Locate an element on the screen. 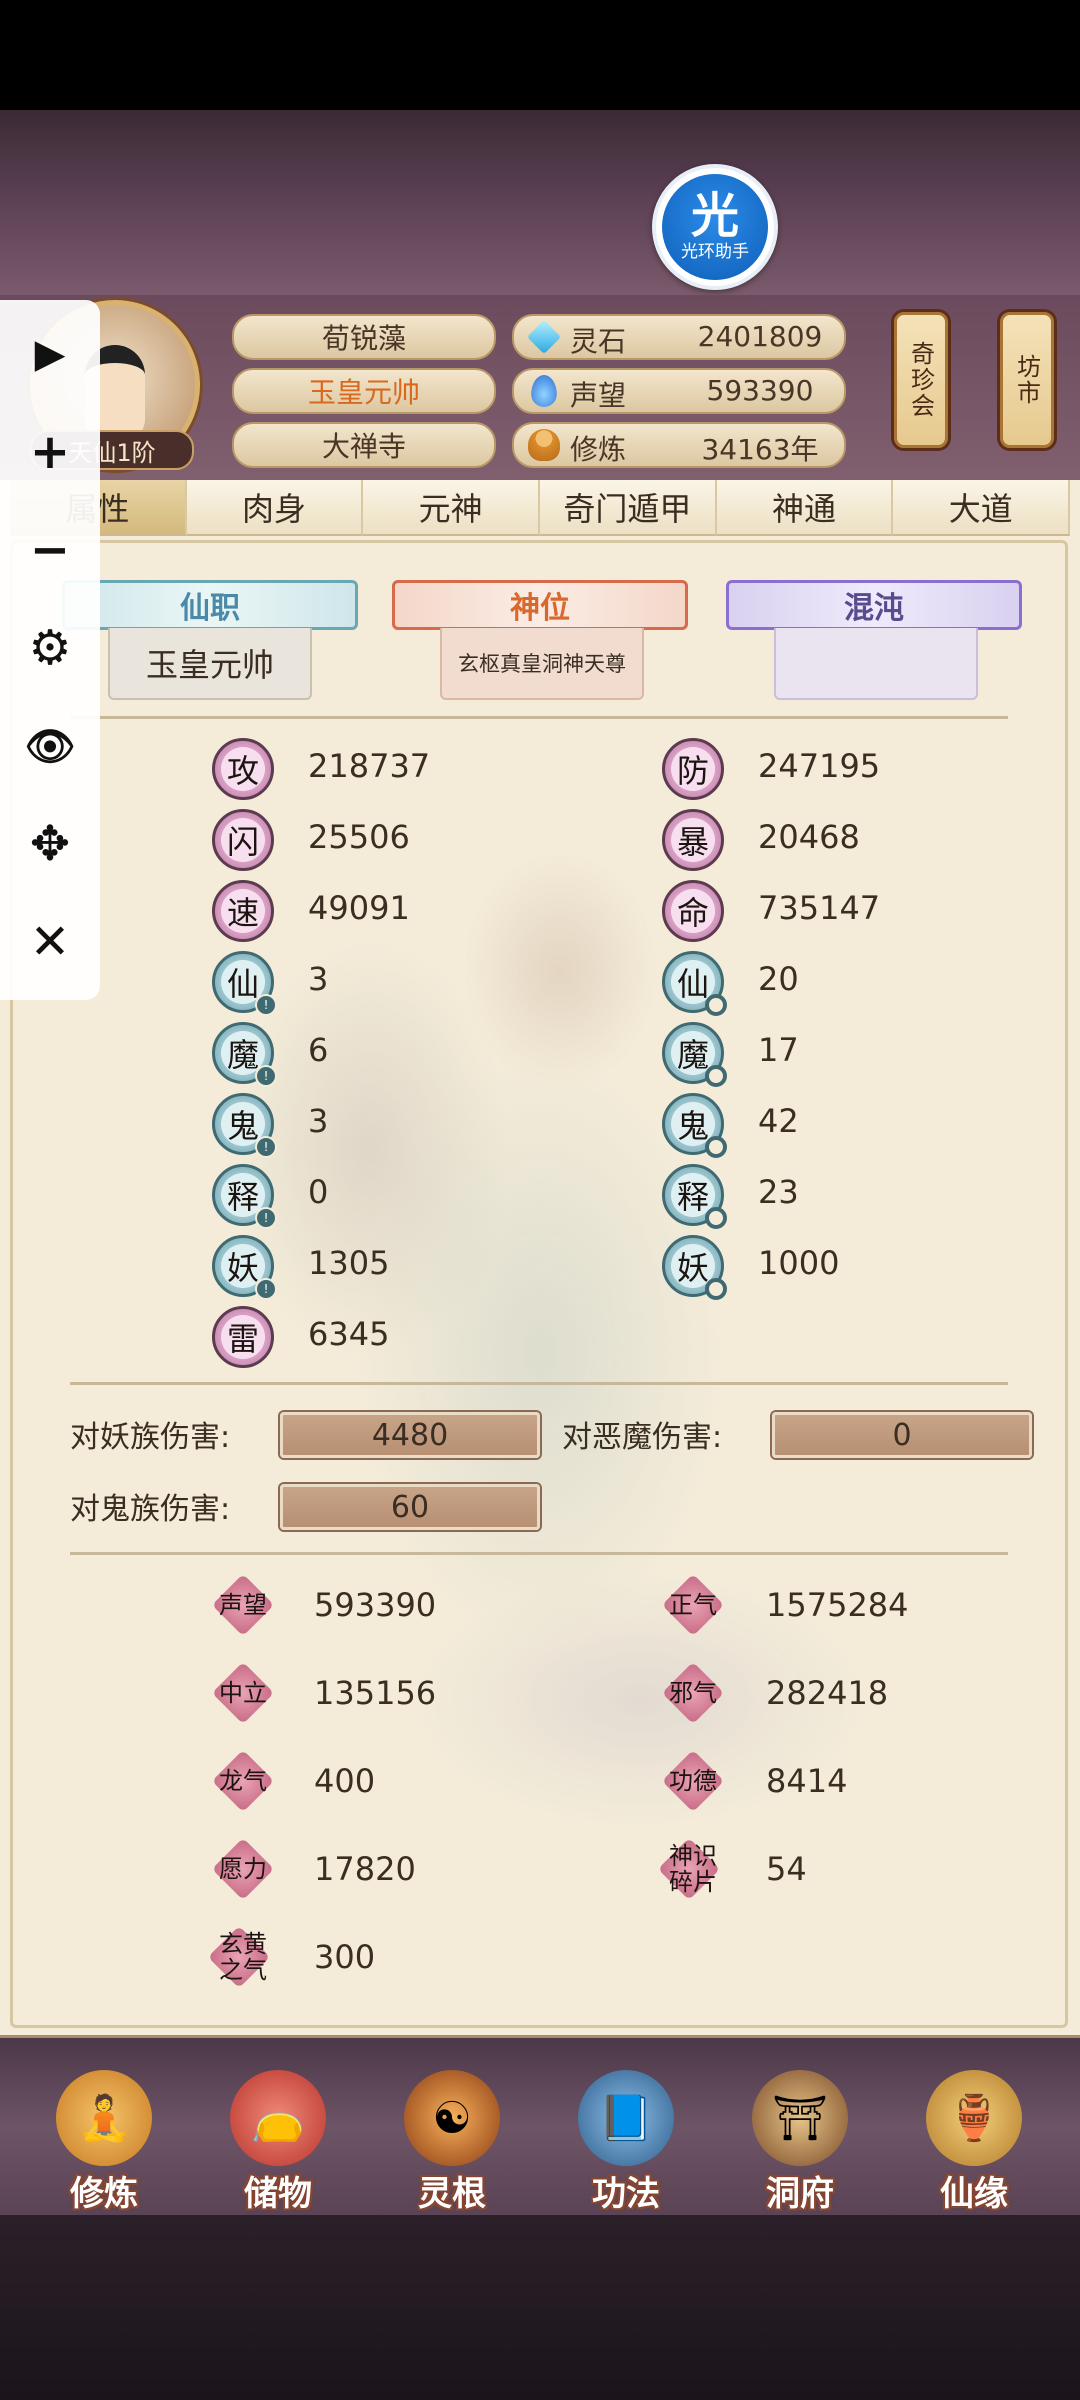  nav-label: 洞府 is located at coordinates (800, 2194).